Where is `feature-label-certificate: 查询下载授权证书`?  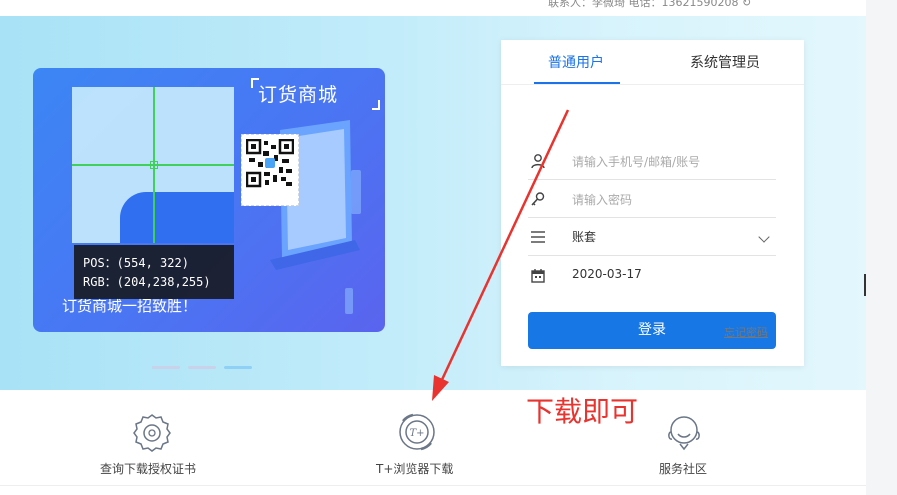
feature-label-certificate: 查询下载授权证书 is located at coordinates (148, 468).